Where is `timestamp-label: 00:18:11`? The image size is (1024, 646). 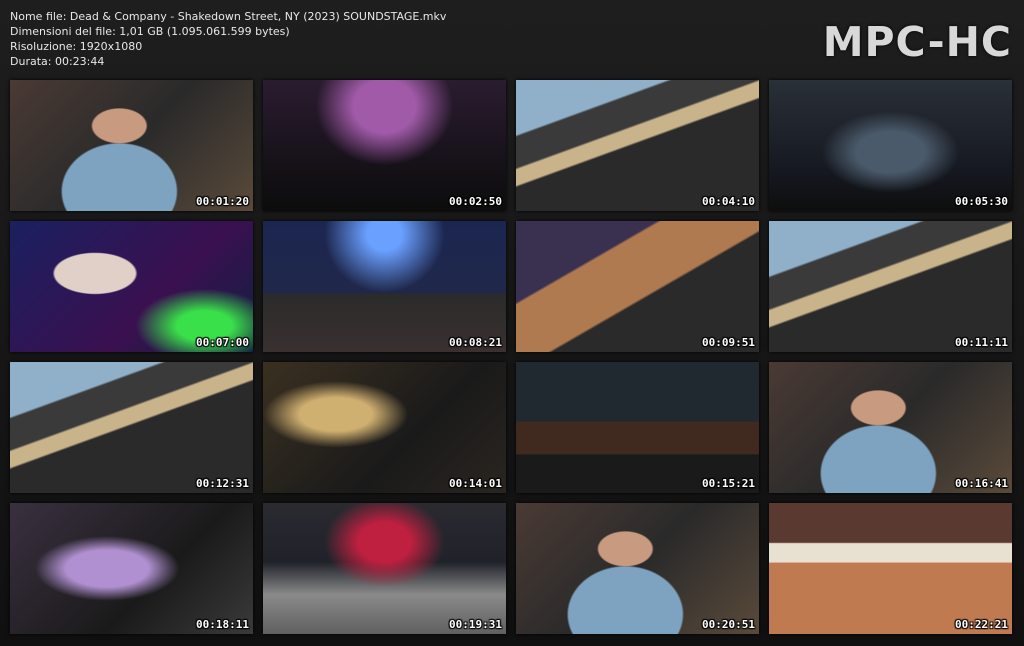 timestamp-label: 00:18:11 is located at coordinates (222, 624).